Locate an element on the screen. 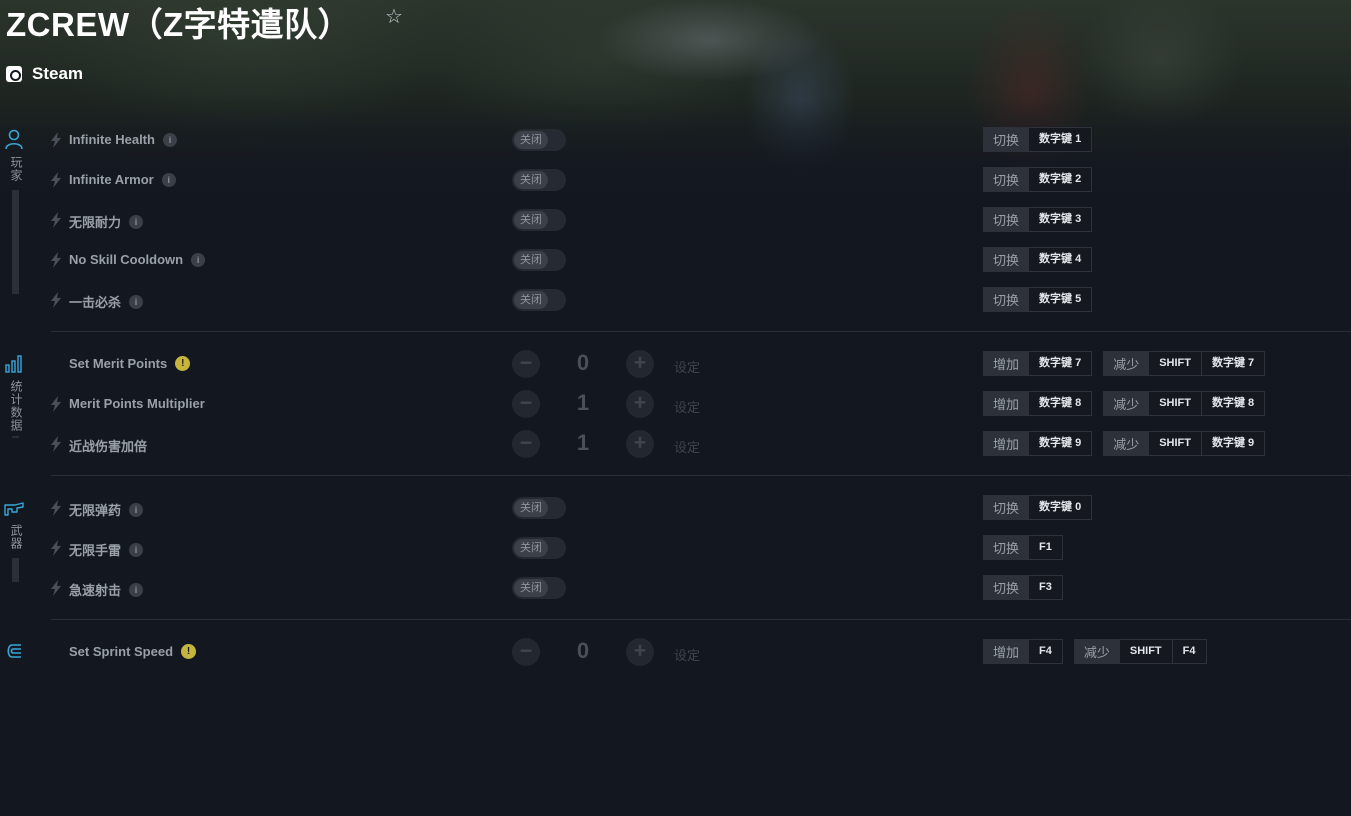 The width and height of the screenshot is (1351, 816). hotkey-group: 切换 数字键 0 is located at coordinates (1038, 507).